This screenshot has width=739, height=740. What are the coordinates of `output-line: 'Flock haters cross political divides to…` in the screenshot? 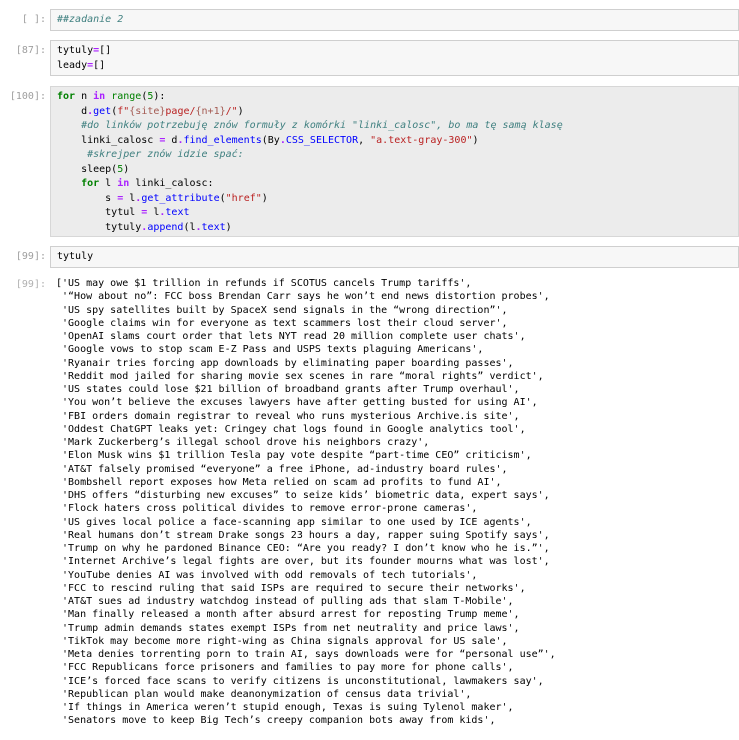 It's located at (267, 509).